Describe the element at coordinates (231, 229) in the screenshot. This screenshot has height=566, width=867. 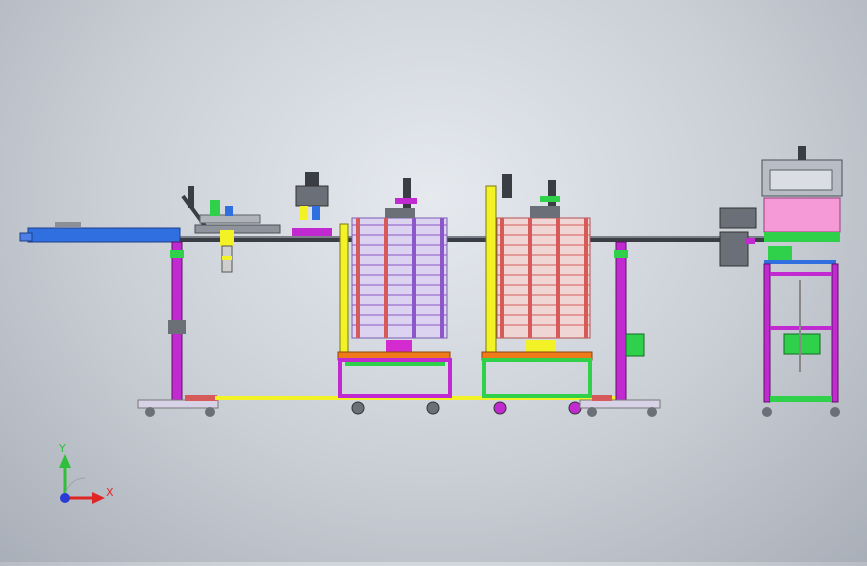
I see `loading-station` at that location.